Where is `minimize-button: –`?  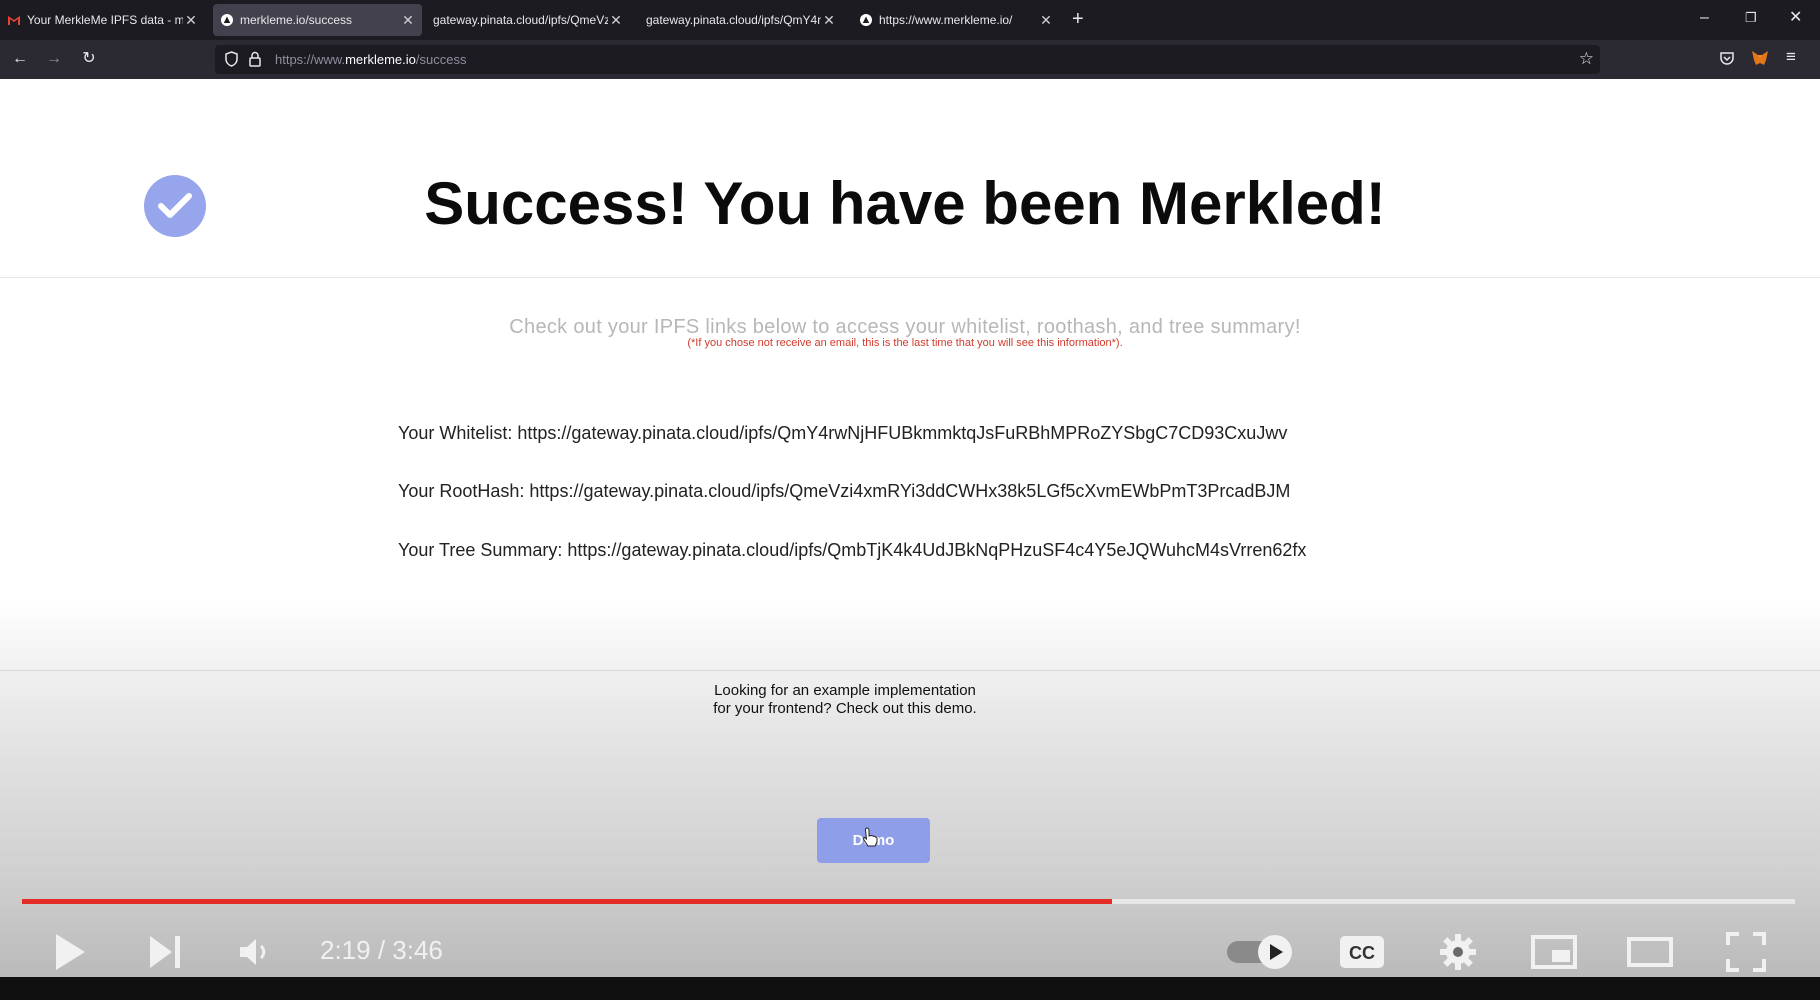
minimize-button: – is located at coordinates (1704, 18).